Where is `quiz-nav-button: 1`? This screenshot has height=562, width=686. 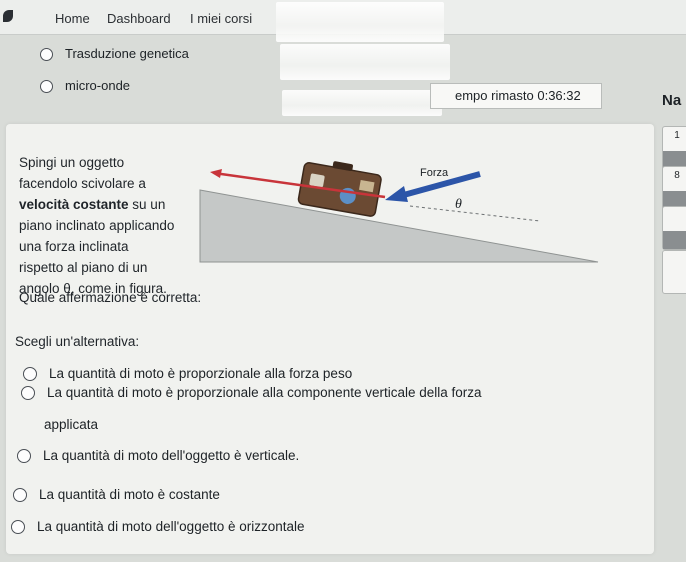
quiz-nav-button: 1 is located at coordinates (674, 148).